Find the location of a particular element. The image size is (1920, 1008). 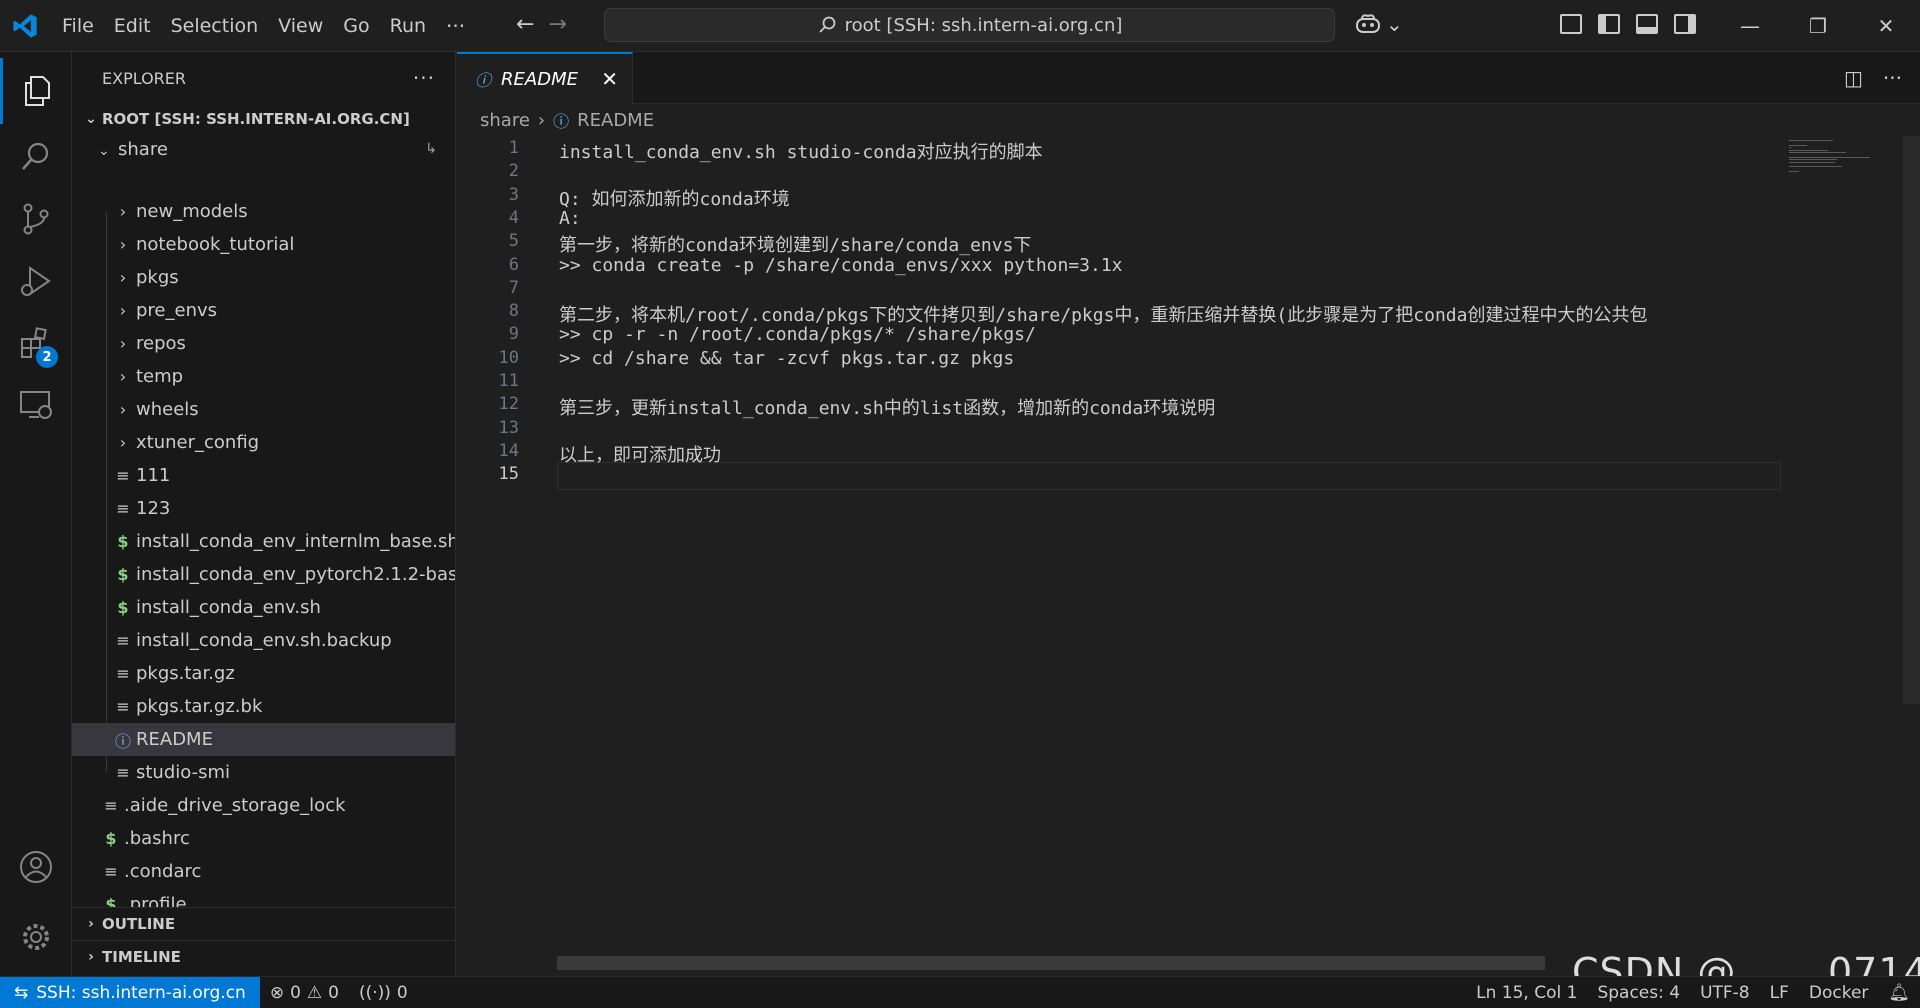

toggle-primary-sidebar-icon is located at coordinates (1609, 24).